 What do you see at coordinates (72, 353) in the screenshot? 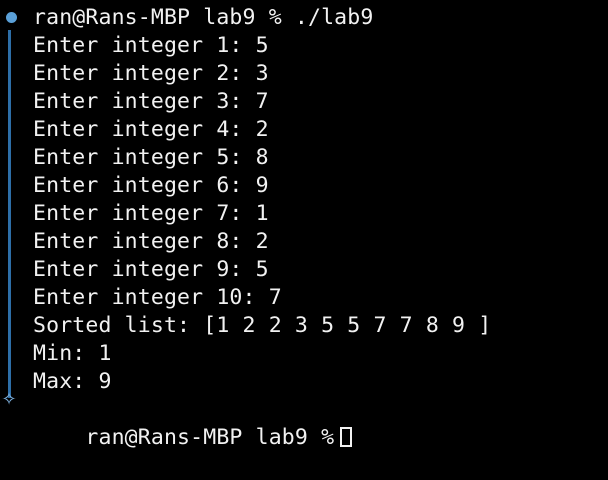
I see `min-output: Min: 1` at bounding box center [72, 353].